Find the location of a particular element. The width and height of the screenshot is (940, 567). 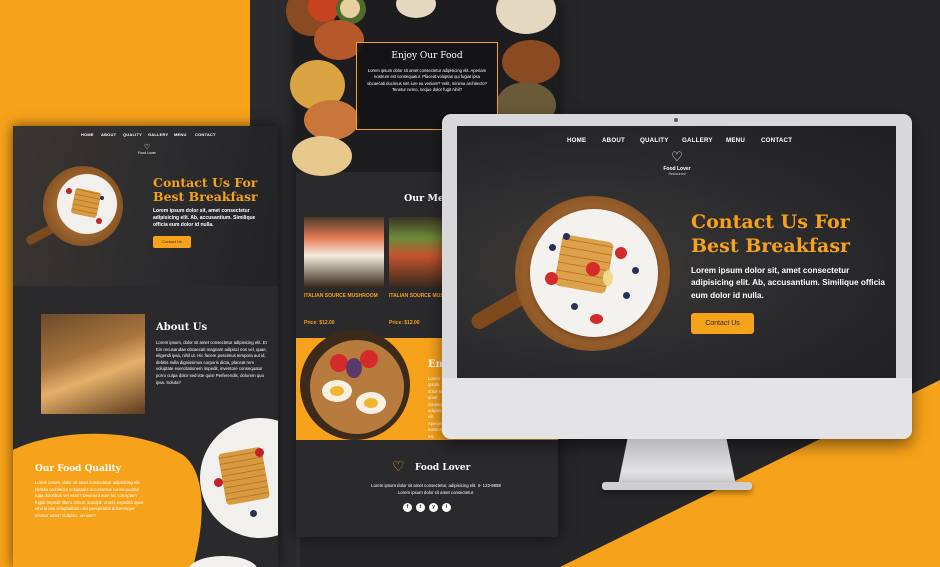

left-contact-button: Contact Us is located at coordinates (172, 242).